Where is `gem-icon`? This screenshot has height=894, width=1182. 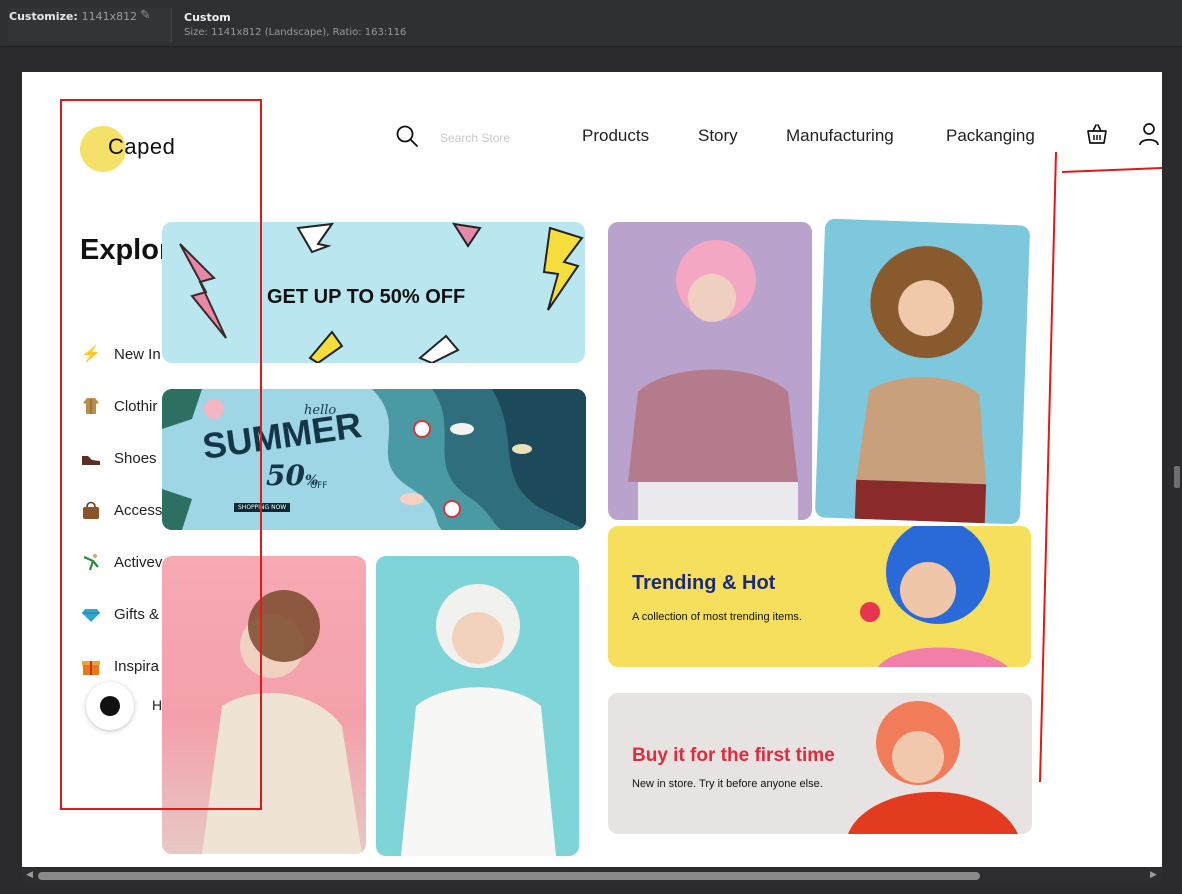
gem-icon is located at coordinates (91, 615).